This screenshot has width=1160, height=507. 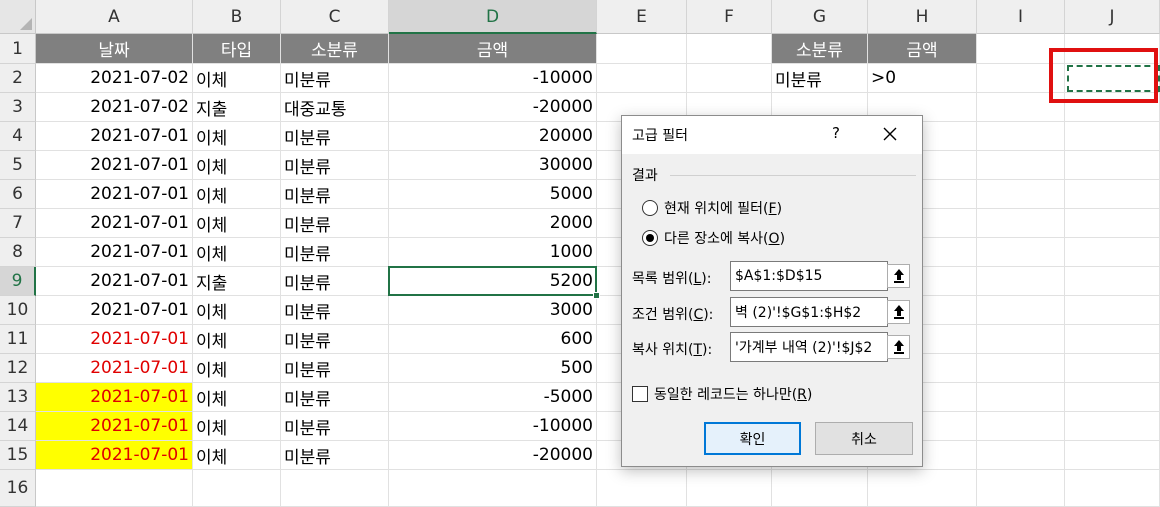 What do you see at coordinates (335, 107) in the screenshot?
I see `category-cell: 대중교통` at bounding box center [335, 107].